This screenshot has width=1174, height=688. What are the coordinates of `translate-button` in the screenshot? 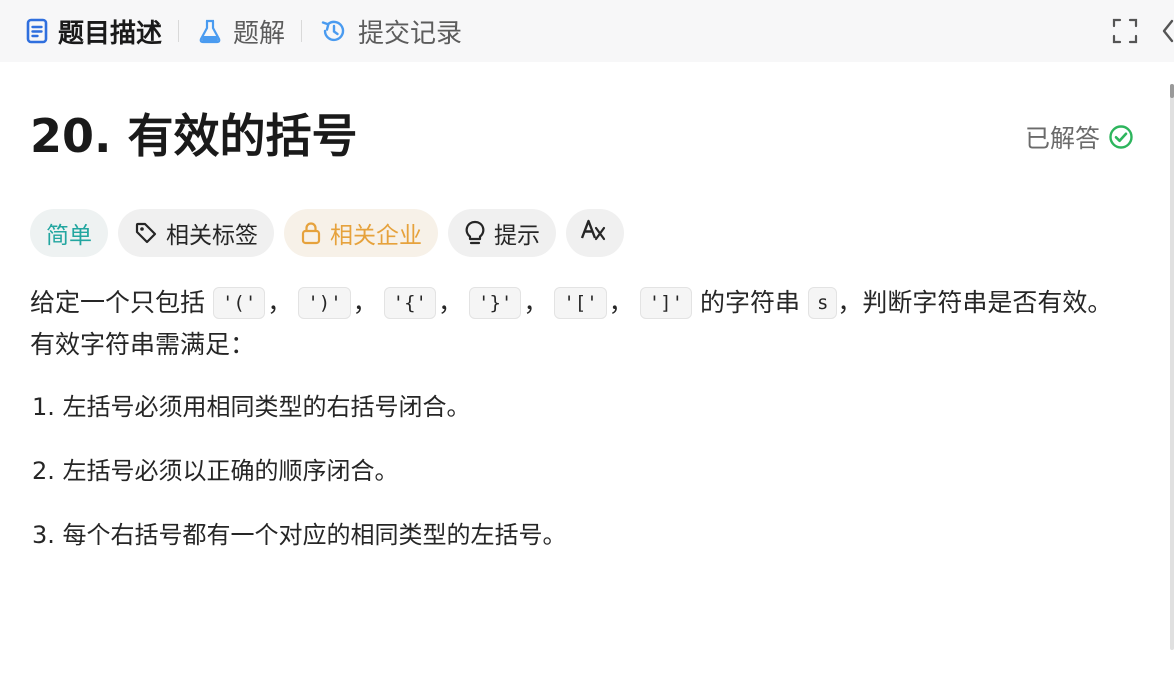 It's located at (595, 233).